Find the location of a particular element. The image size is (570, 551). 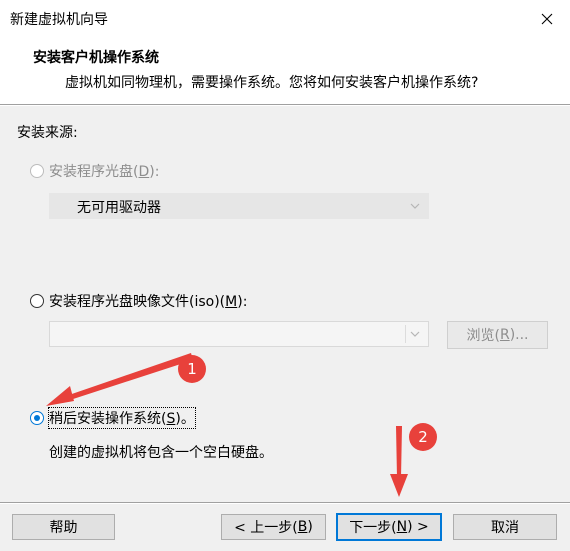

combo-divider is located at coordinates (405, 334).